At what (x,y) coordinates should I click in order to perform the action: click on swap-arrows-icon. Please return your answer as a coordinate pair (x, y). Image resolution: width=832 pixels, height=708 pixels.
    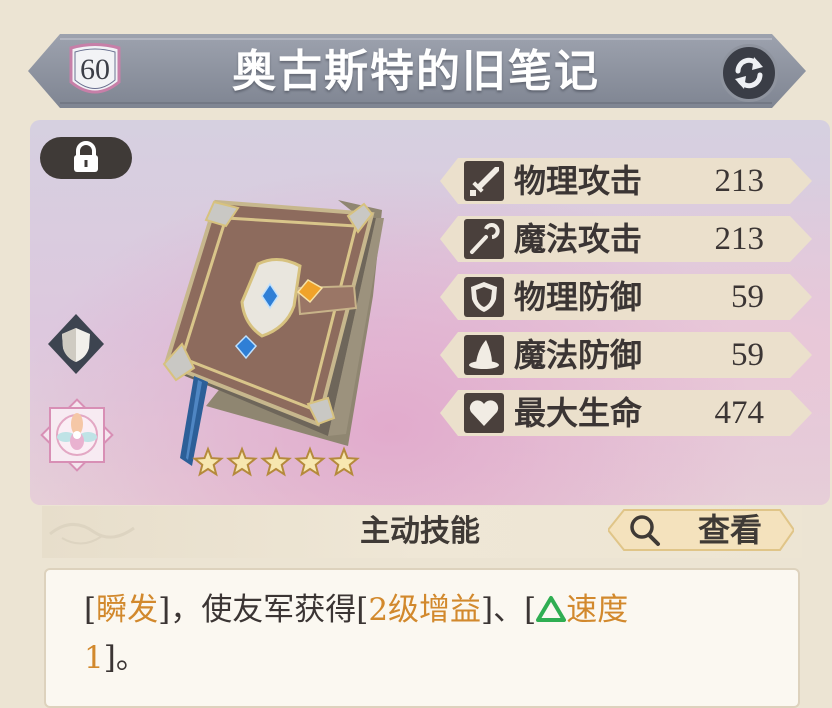
    Looking at the image, I should click on (749, 73).